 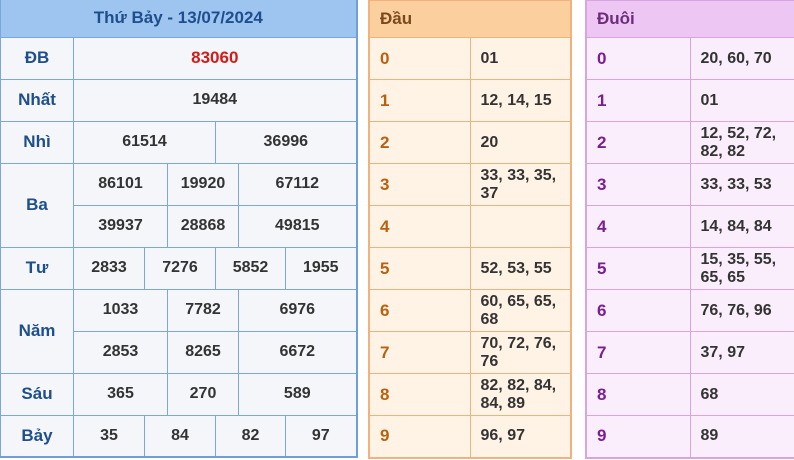 What do you see at coordinates (419, 100) in the screenshot?
I see `dau-digit: 1` at bounding box center [419, 100].